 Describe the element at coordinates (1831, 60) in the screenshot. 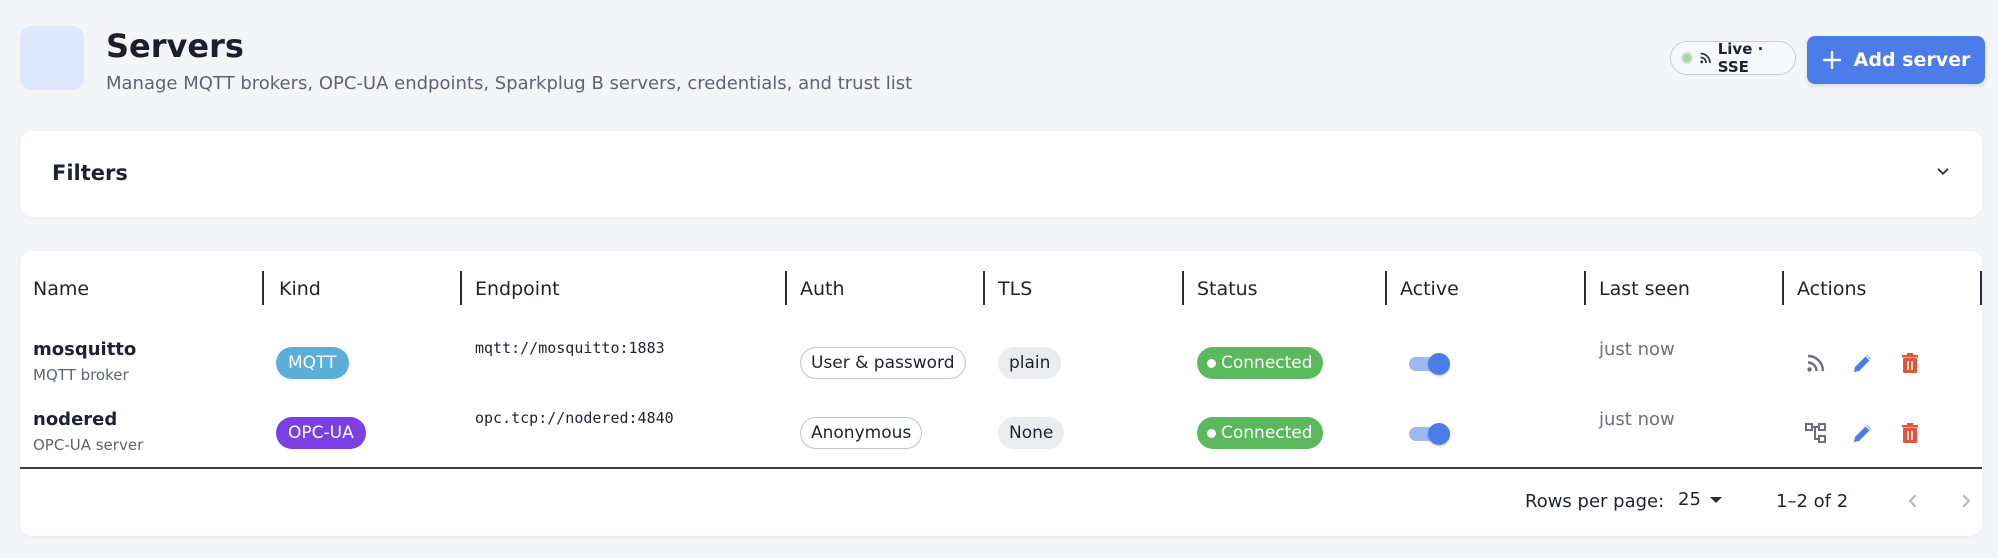

I see `plus-icon` at that location.